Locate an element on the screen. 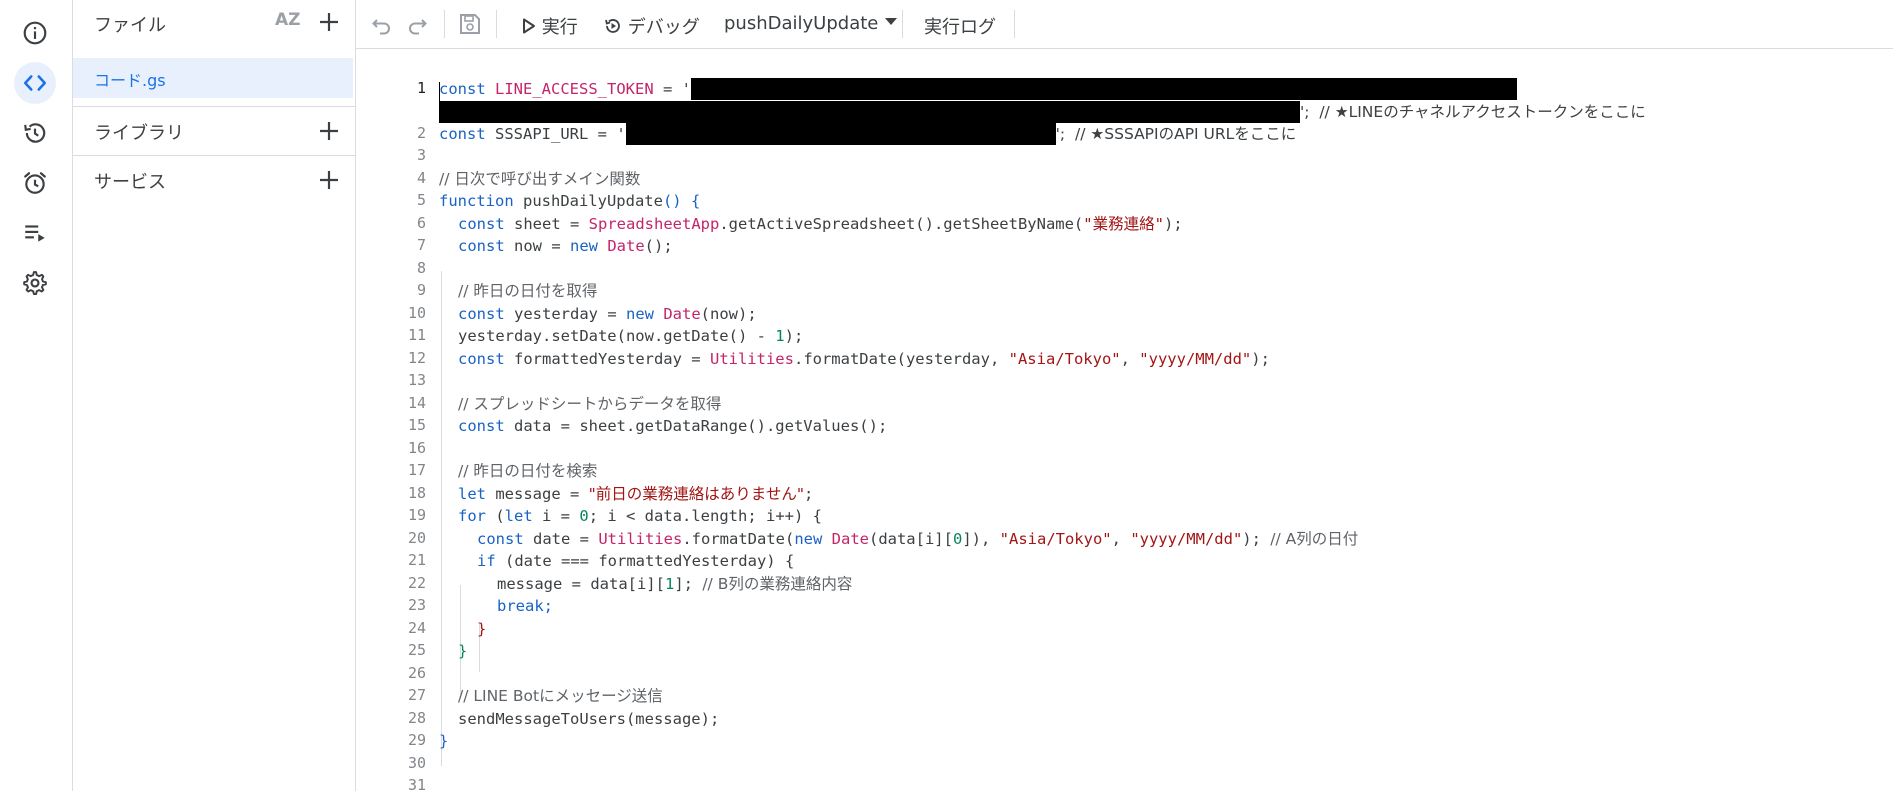 The height and width of the screenshot is (791, 1893). line-number: 12 is located at coordinates (416, 358).